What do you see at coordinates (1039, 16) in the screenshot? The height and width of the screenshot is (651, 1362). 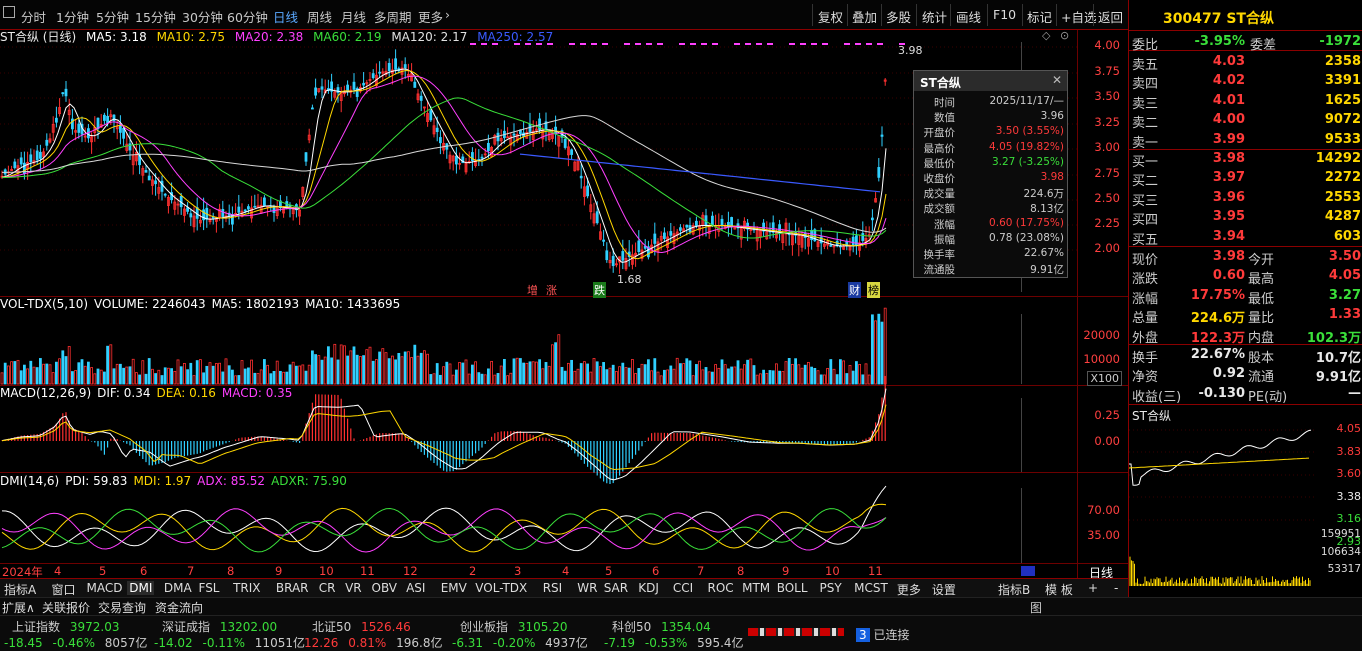 I see `mark-button: 标记` at bounding box center [1039, 16].